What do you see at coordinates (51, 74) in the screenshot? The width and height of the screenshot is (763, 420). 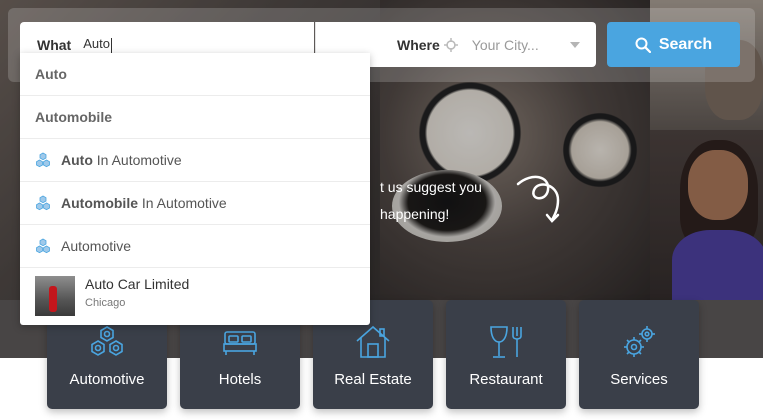 I see `suggestion-text: Auto` at bounding box center [51, 74].